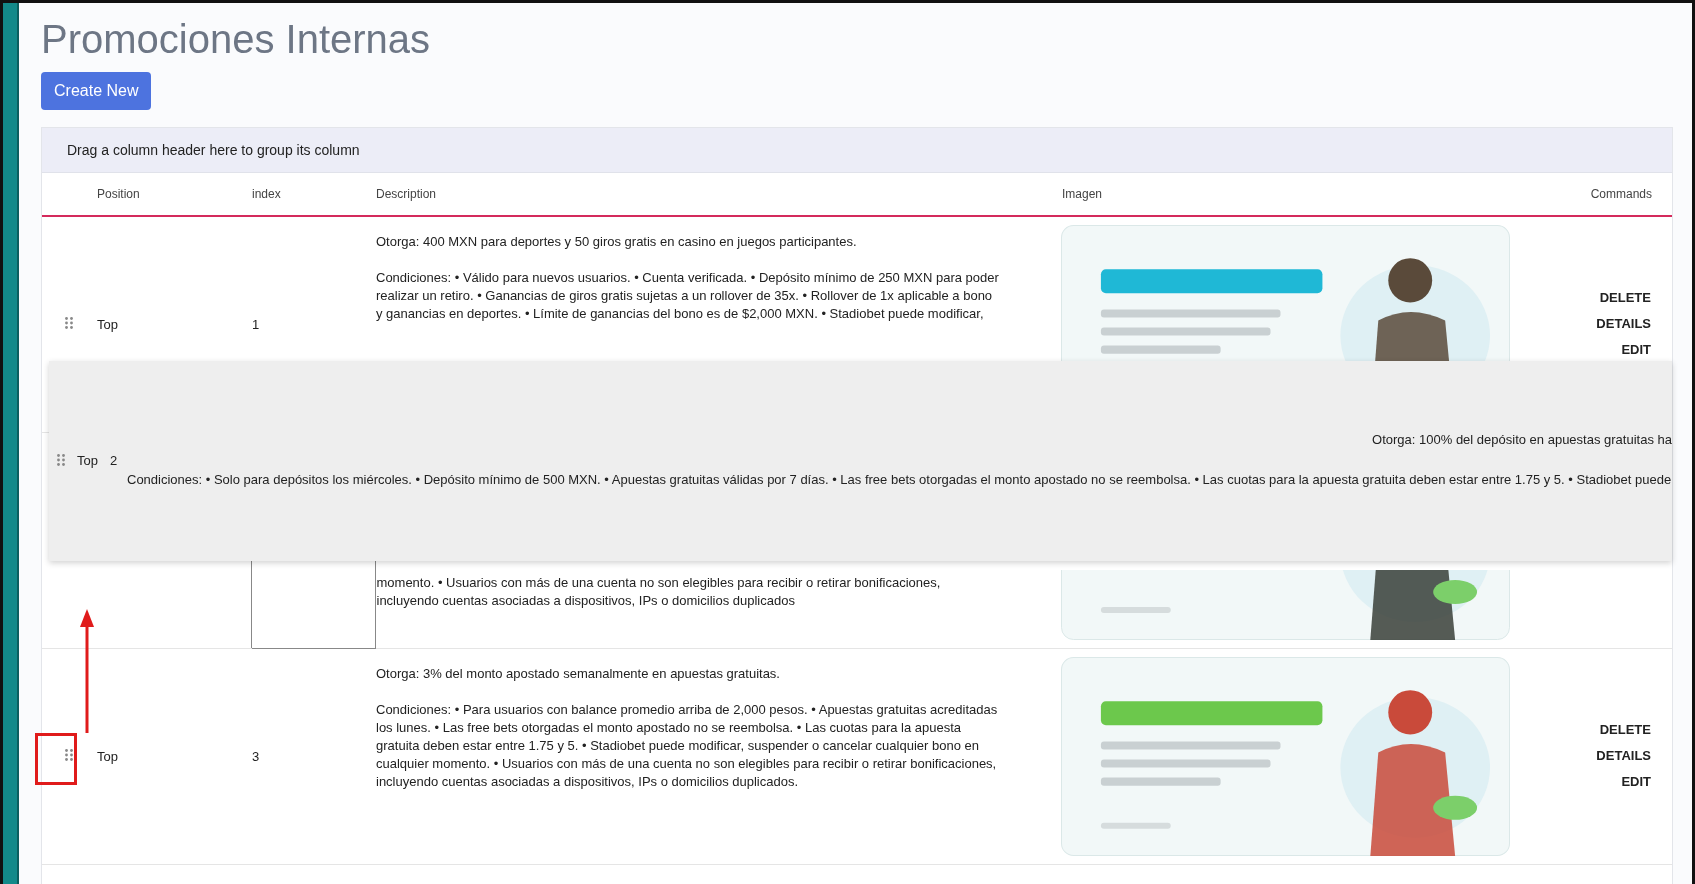 The image size is (1695, 884). I want to click on group-panel-hint: Drag a column header here to group its column, so click(213, 150).